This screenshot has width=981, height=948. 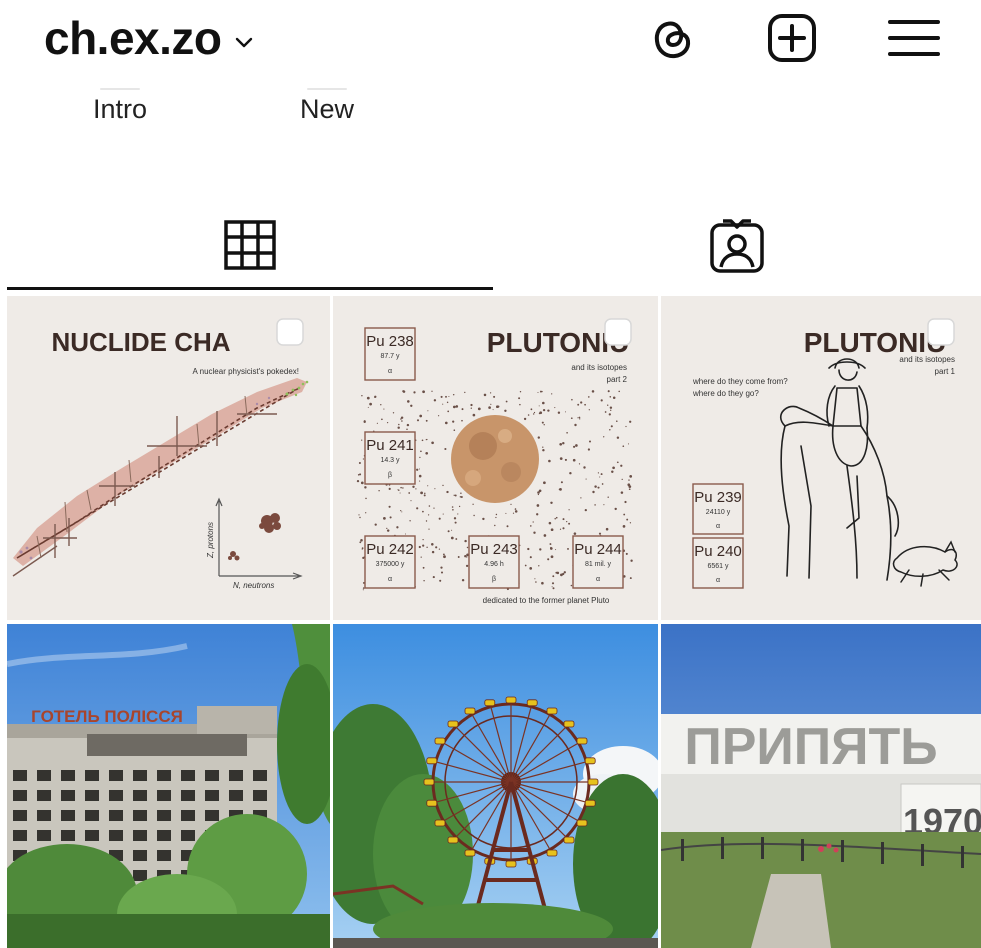 I want to click on isotope-halflife: 14.3 y, so click(x=390, y=460).